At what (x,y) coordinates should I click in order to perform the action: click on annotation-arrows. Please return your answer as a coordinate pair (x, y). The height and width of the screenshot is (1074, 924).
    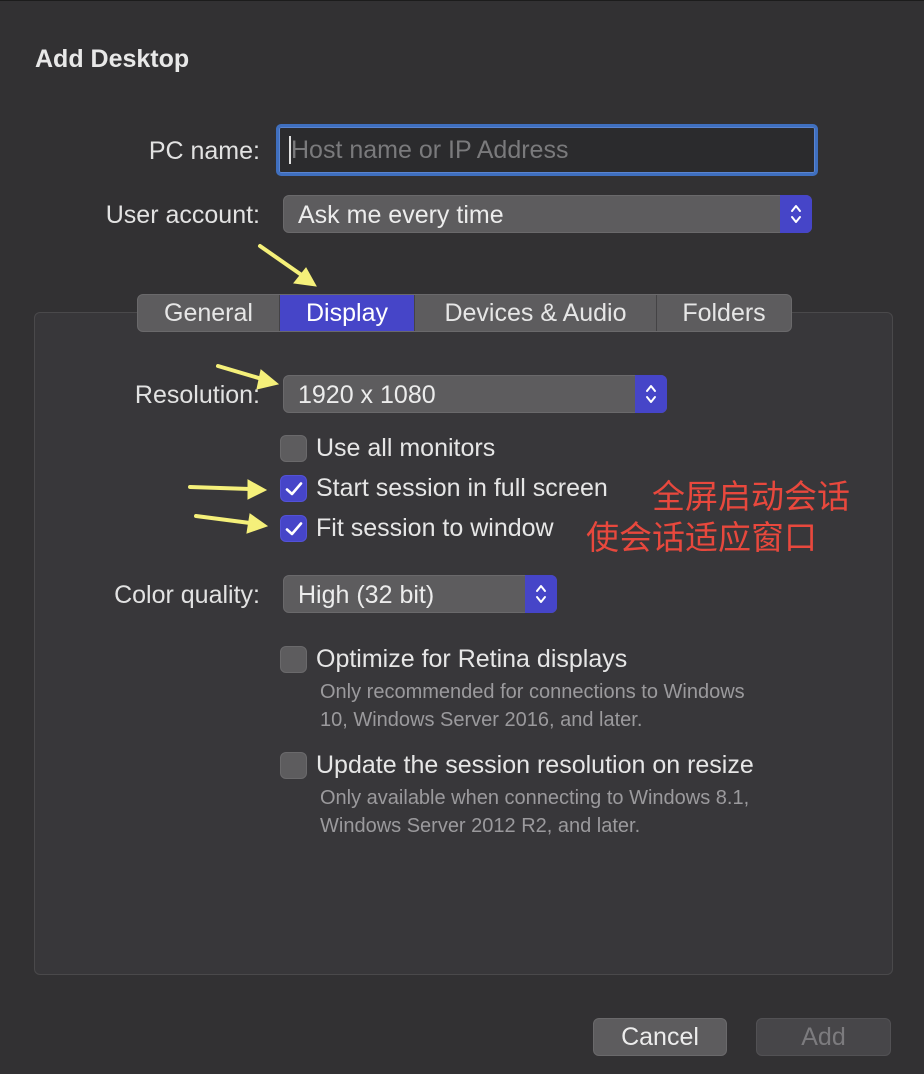
    Looking at the image, I should click on (252, 389).